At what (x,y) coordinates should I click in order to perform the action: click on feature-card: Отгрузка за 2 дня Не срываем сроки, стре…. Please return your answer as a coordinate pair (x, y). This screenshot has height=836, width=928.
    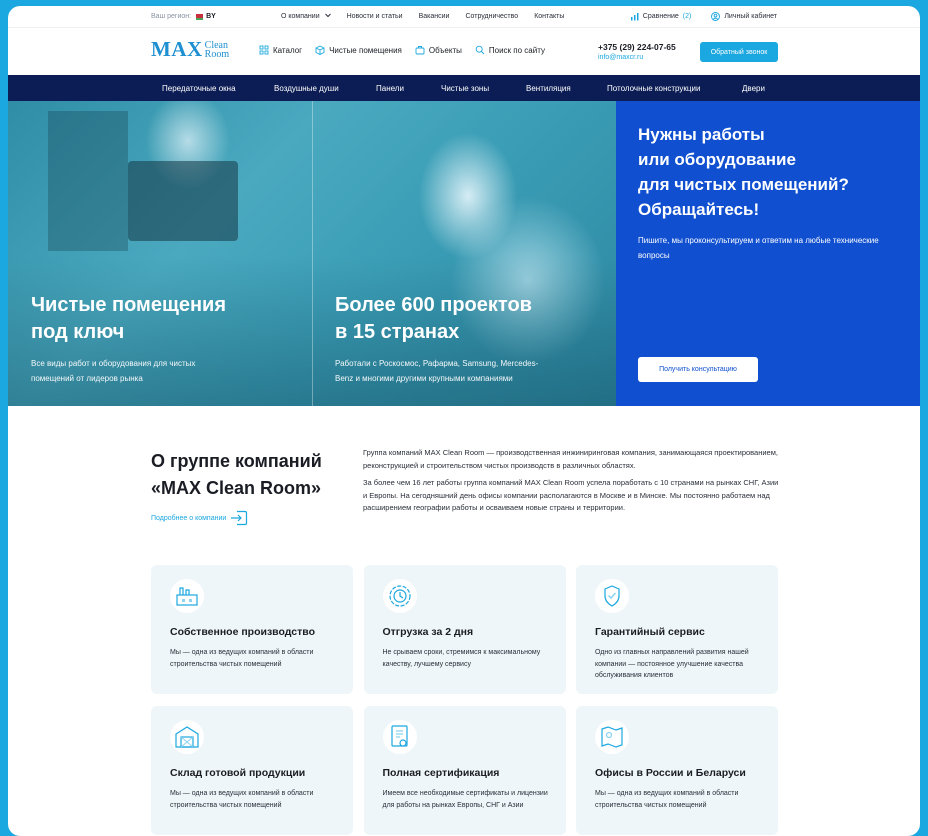
    Looking at the image, I should click on (464, 629).